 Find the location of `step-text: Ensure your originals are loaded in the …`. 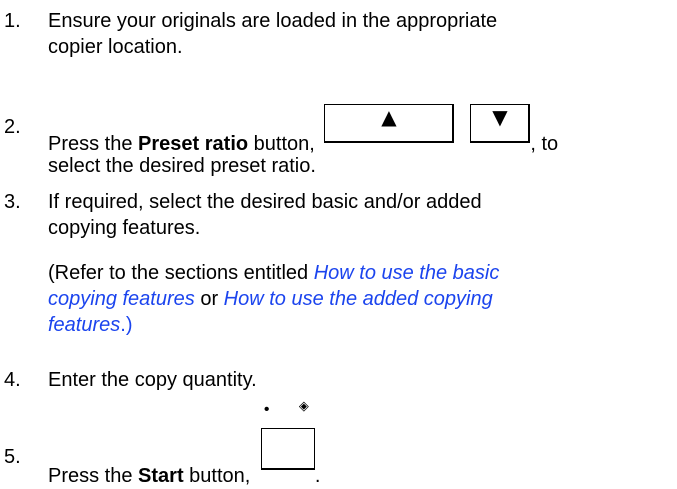

step-text: Ensure your originals are loaded in the … is located at coordinates (360, 34).